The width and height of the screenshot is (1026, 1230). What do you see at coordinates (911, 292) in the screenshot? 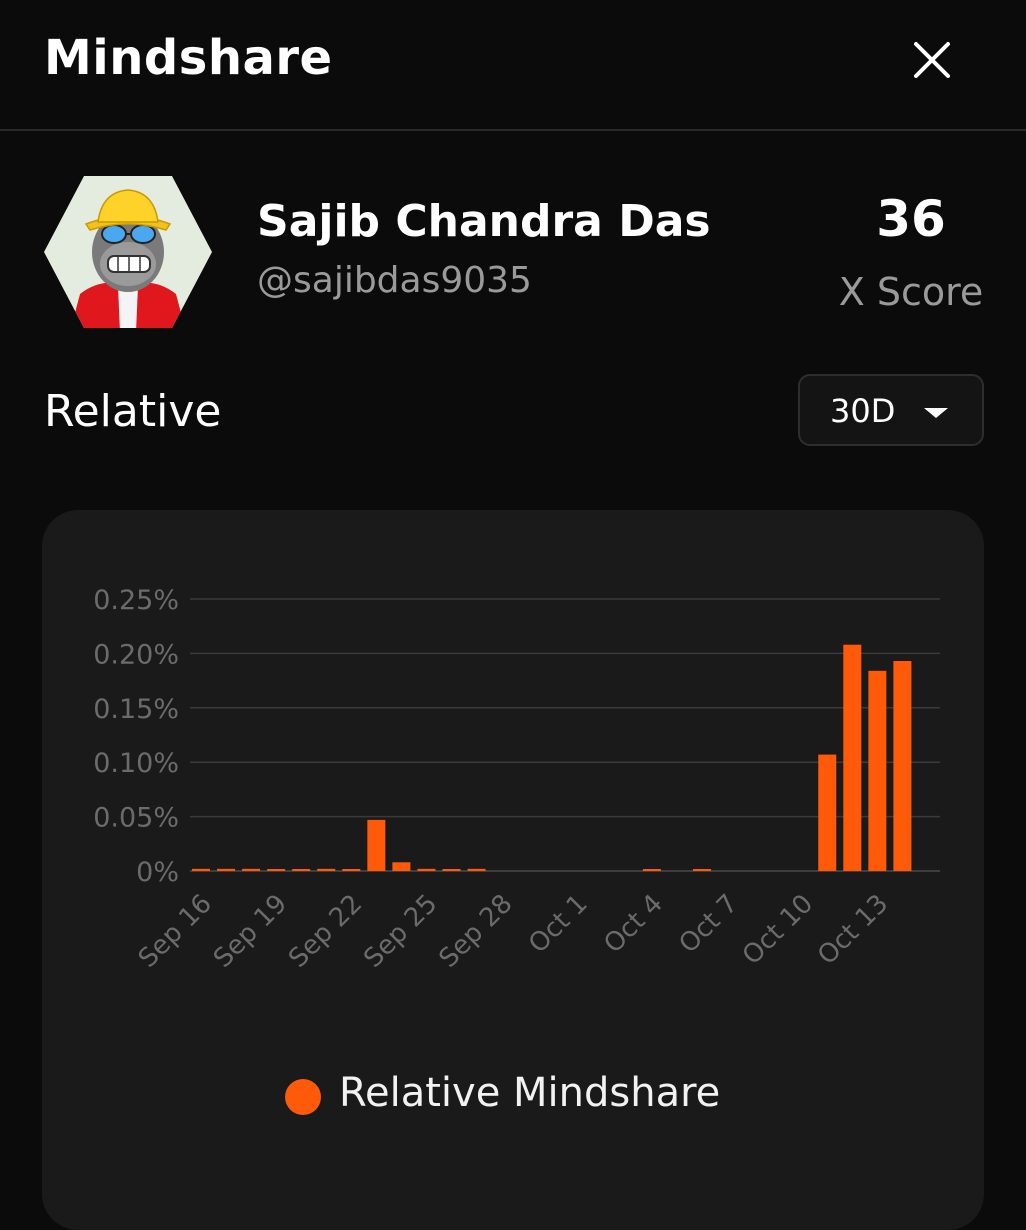
I see `x-score-label: X Score` at bounding box center [911, 292].